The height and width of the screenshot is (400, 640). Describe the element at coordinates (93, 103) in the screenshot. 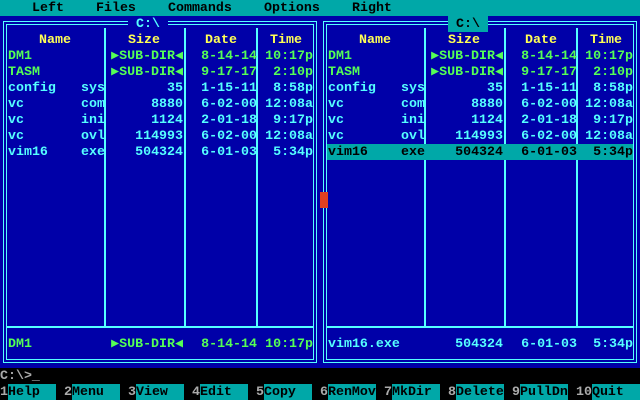

I see `file-ext: com` at that location.